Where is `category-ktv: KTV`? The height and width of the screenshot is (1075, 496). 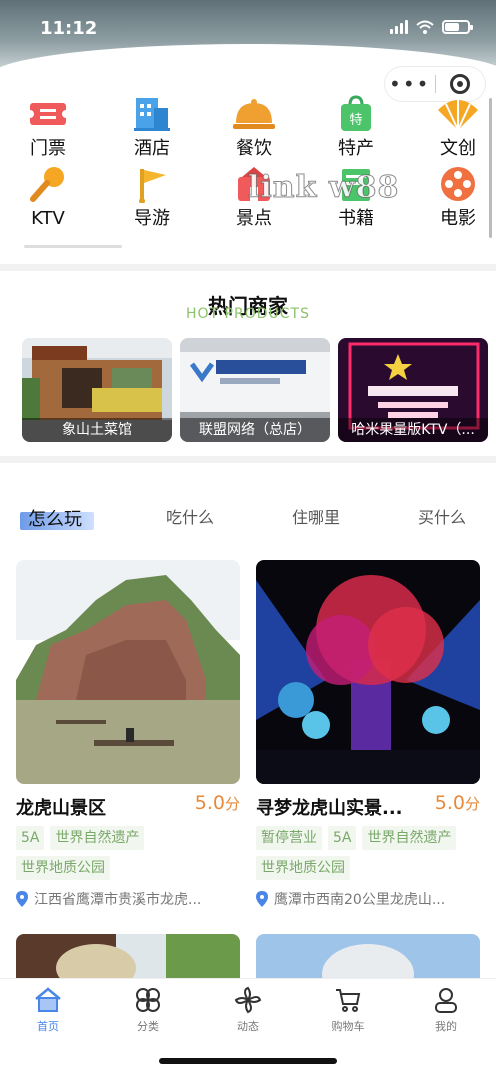 category-ktv: KTV is located at coordinates (48, 197).